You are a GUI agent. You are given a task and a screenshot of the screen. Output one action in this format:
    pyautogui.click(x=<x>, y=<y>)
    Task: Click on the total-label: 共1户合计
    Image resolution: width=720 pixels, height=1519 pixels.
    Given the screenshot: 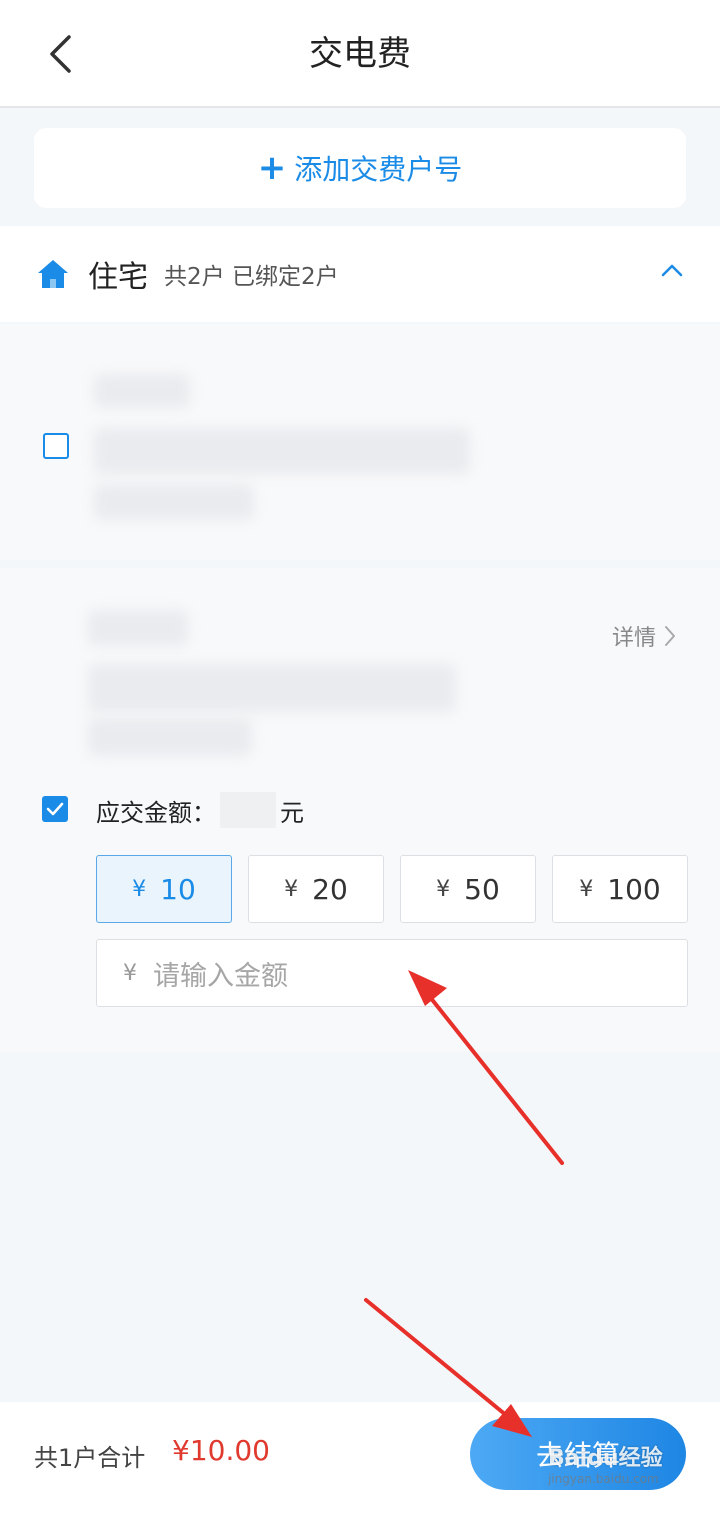 What is the action you would take?
    pyautogui.click(x=90, y=1458)
    